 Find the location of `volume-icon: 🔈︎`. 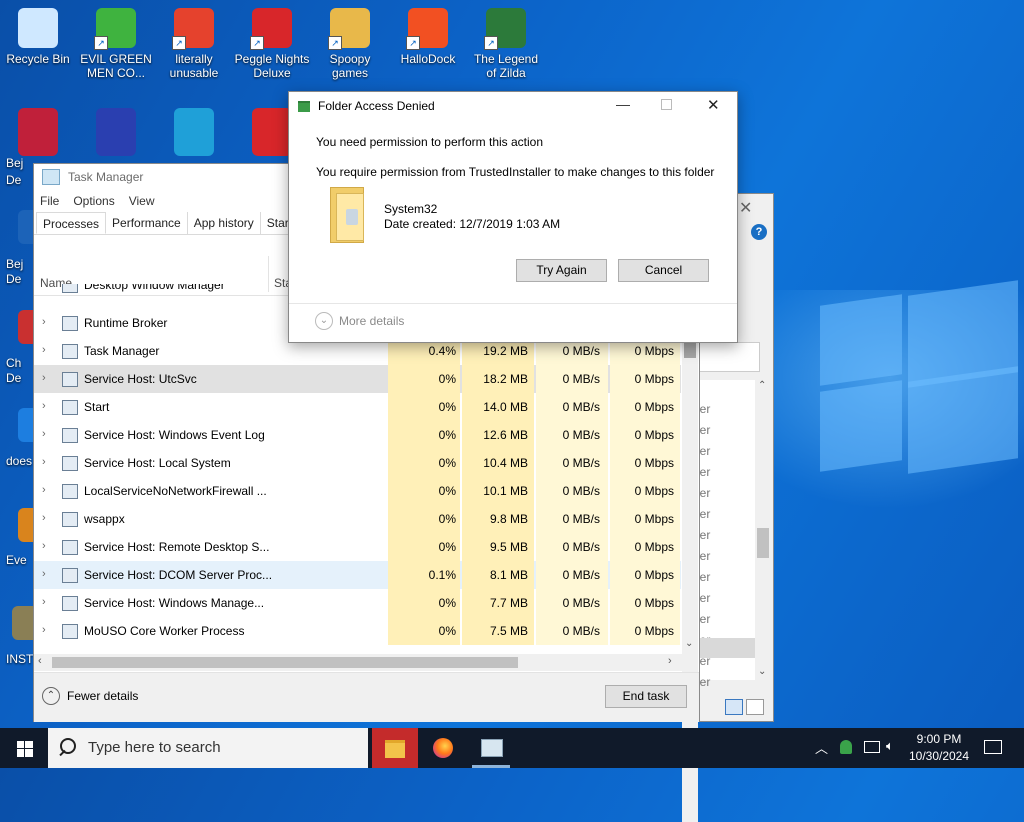

volume-icon: 🔈︎ is located at coordinates (890, 746).